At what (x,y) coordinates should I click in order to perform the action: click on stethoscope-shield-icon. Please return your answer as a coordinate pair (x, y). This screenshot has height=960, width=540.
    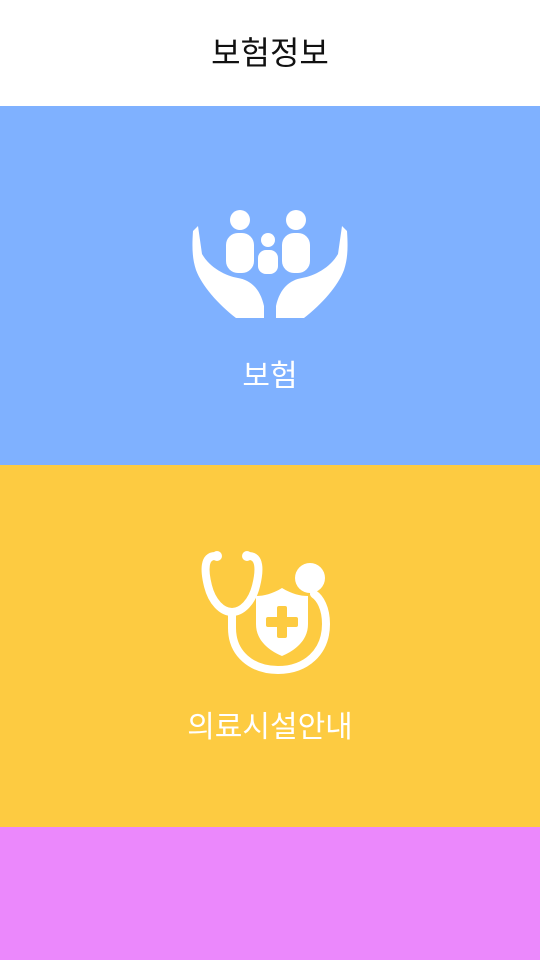
    Looking at the image, I should click on (266, 613).